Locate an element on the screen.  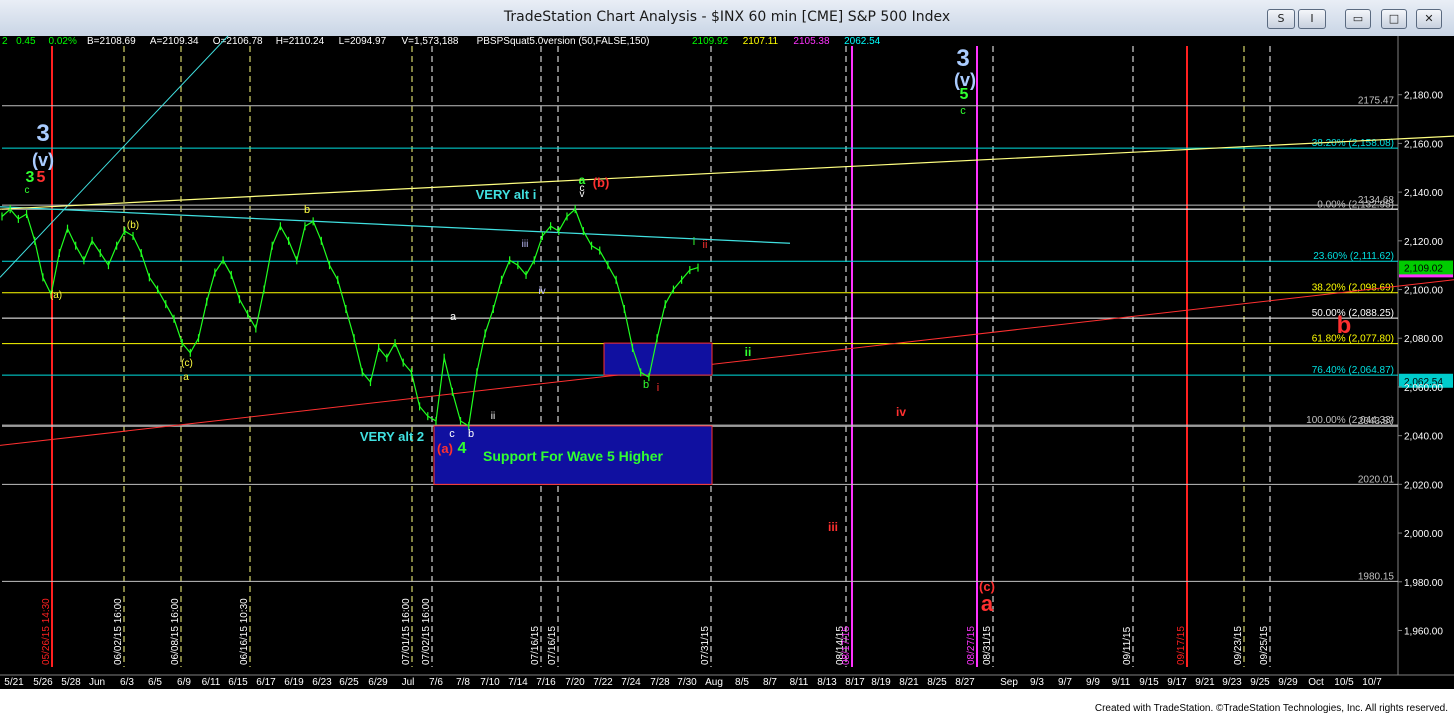
y-tick-label: 2,020.00 is located at coordinates (1423, 485).